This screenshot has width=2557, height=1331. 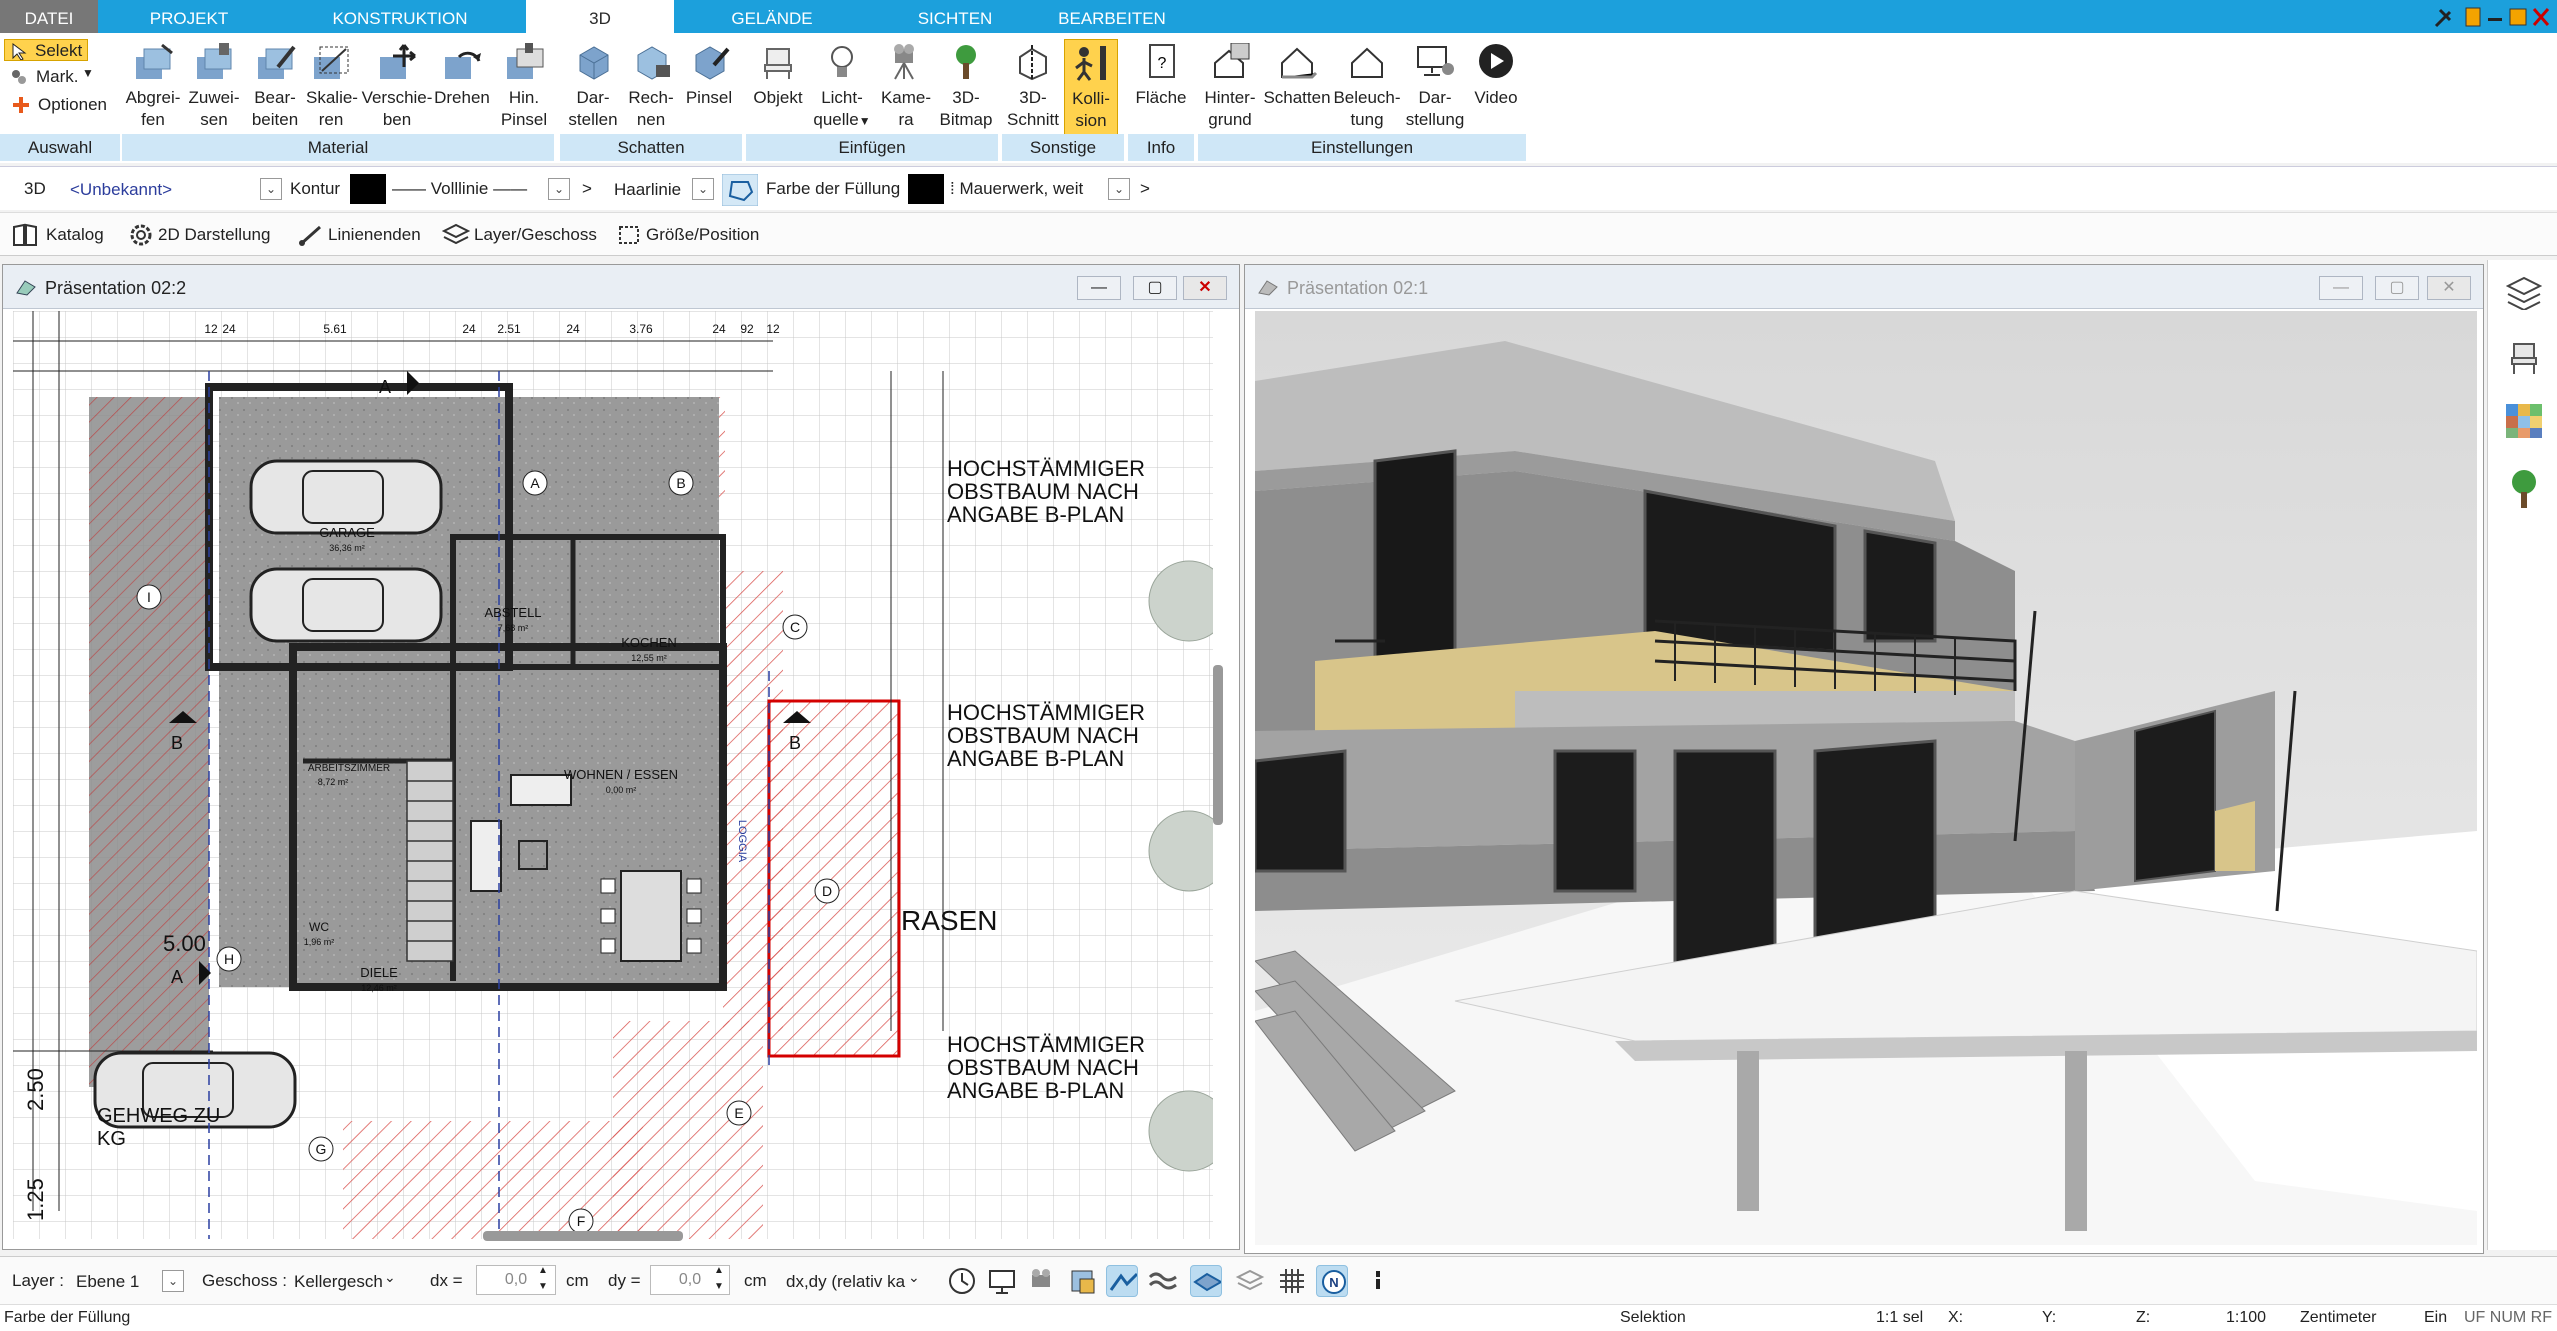 I want to click on layer-dropdown: ⌄, so click(x=173, y=1281).